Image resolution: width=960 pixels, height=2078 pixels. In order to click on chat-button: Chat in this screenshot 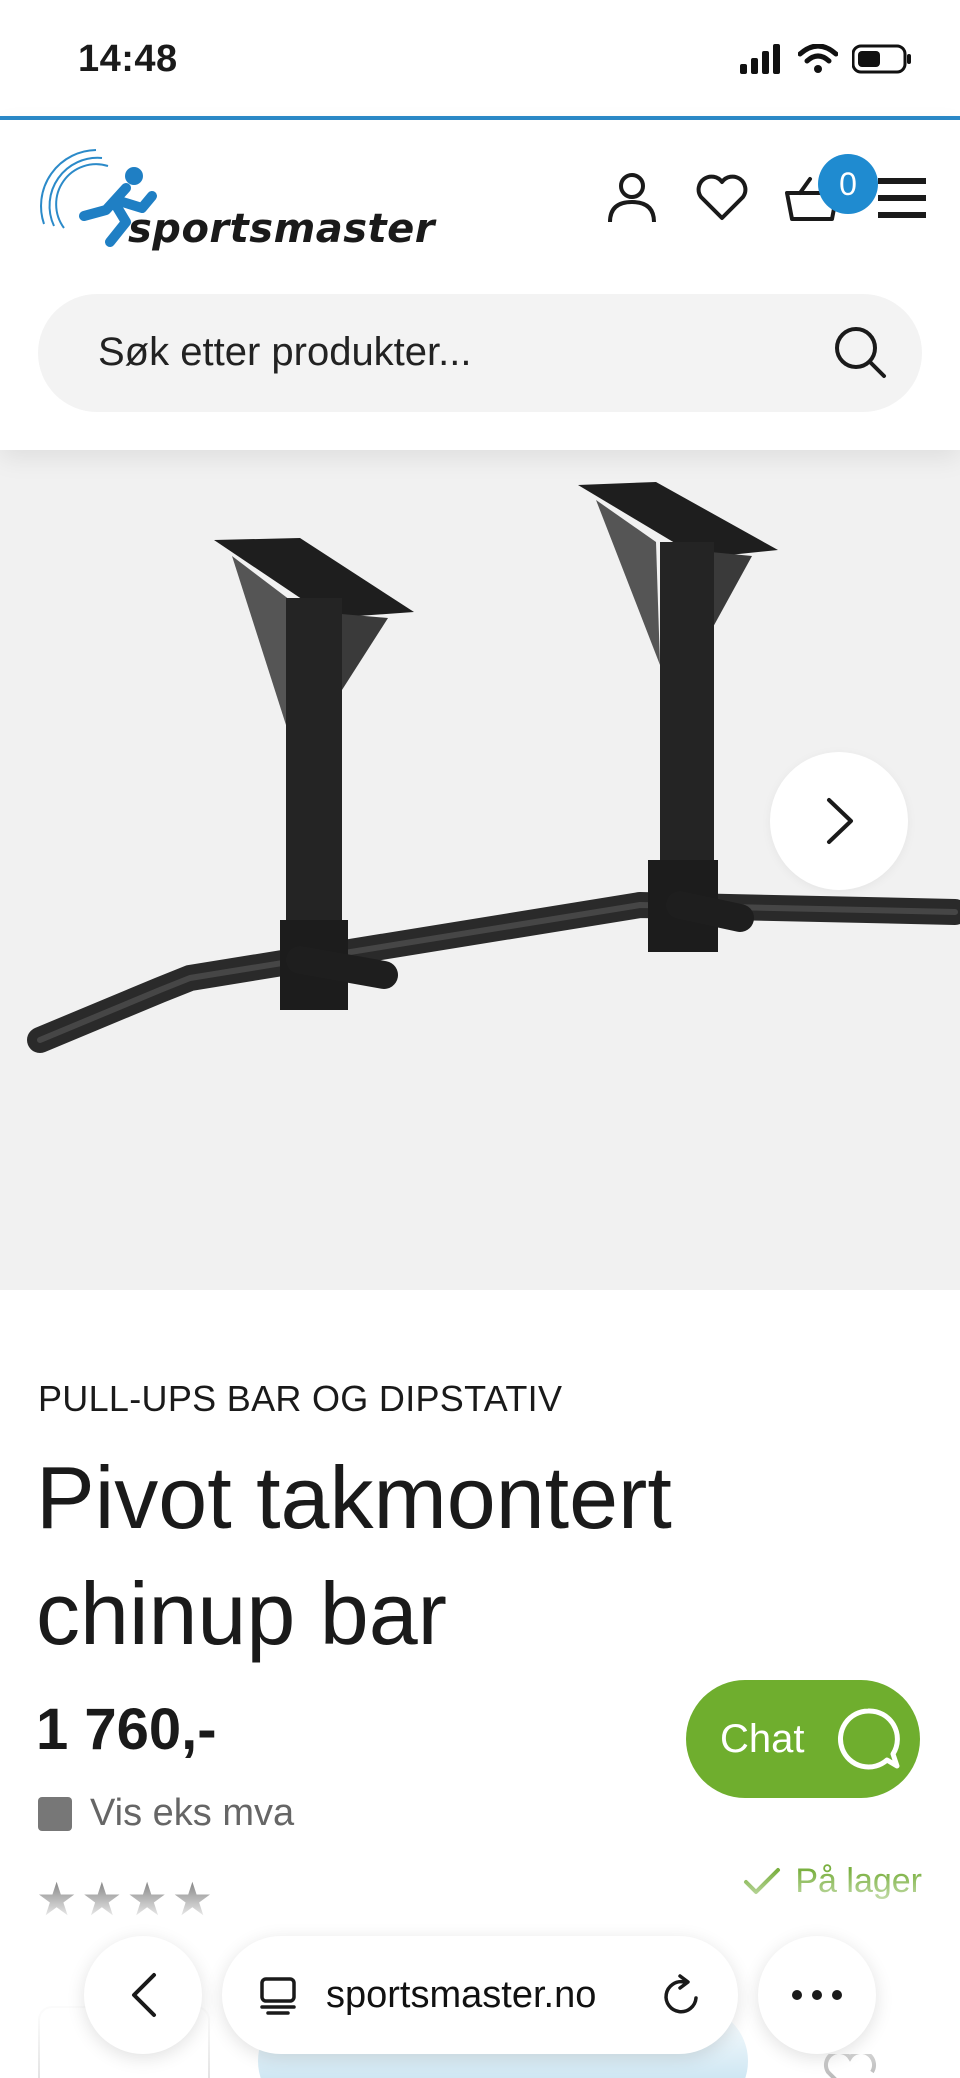, I will do `click(803, 1739)`.